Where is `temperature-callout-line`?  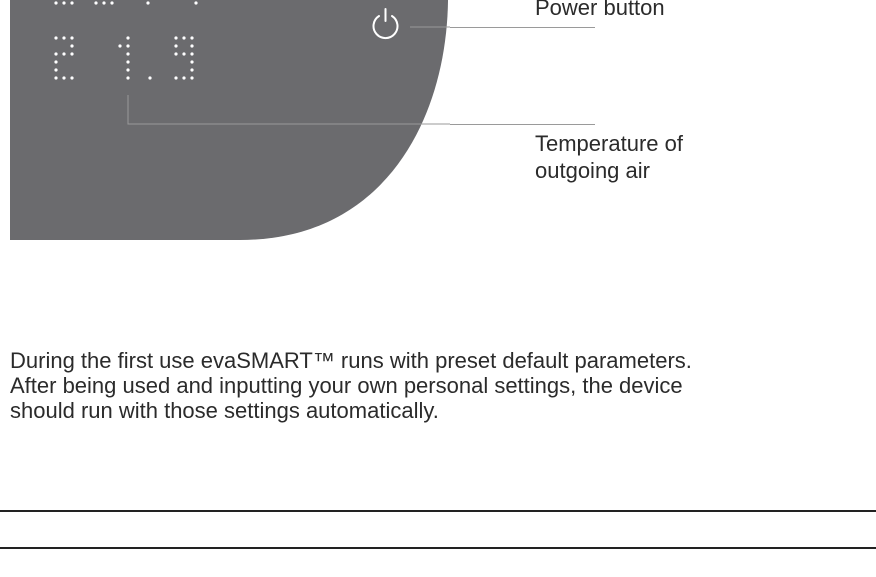 temperature-callout-line is located at coordinates (522, 124).